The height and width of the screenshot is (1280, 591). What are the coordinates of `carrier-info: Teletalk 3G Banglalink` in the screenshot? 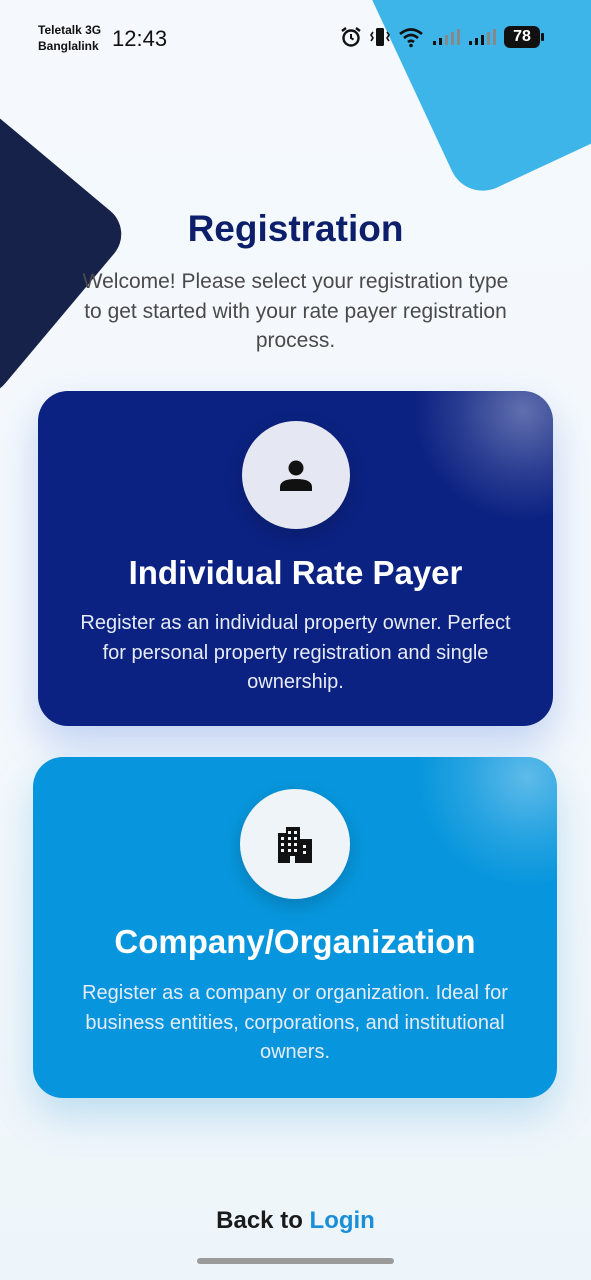 It's located at (69, 38).